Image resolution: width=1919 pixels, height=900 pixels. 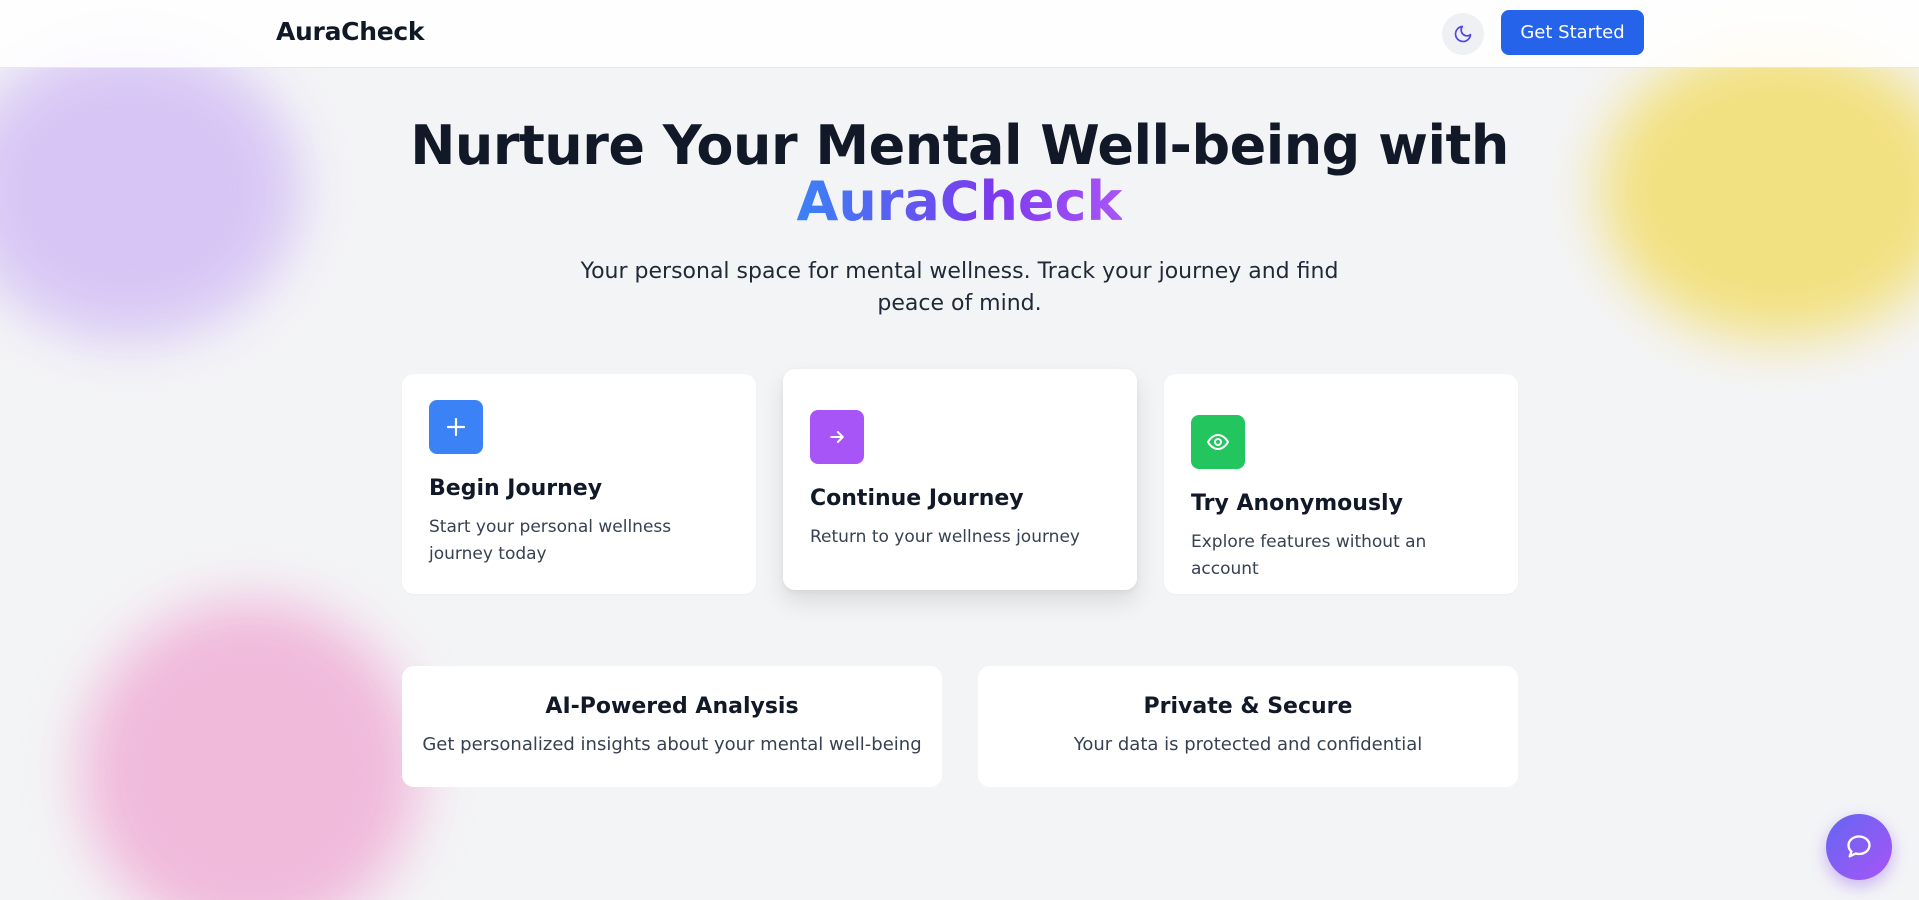 What do you see at coordinates (1309, 555) in the screenshot?
I see `try-anonymously-description: Explore features without an account` at bounding box center [1309, 555].